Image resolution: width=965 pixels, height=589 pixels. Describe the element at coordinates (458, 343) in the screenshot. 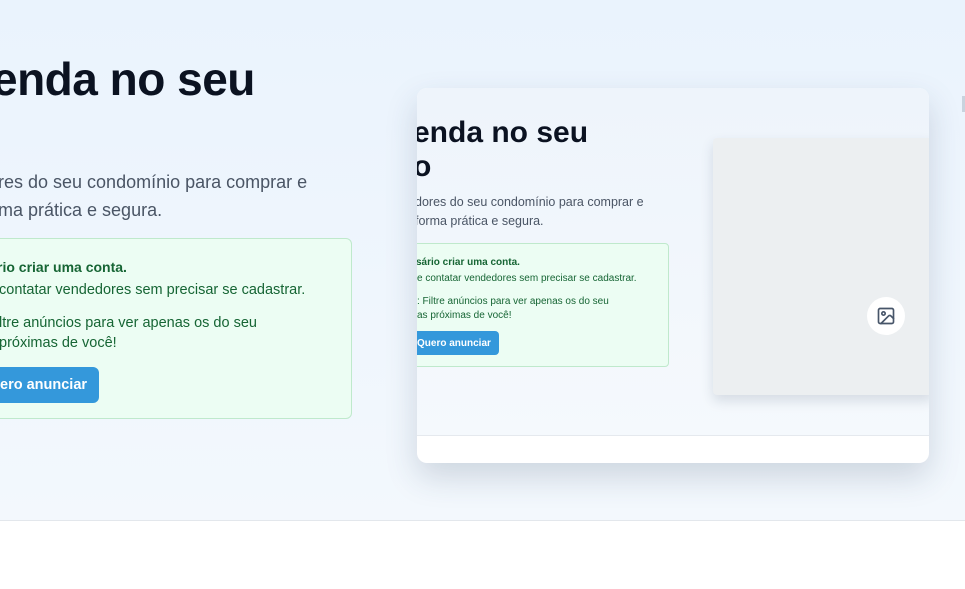

I see `preview-advertise-button: Quero anunciar` at that location.